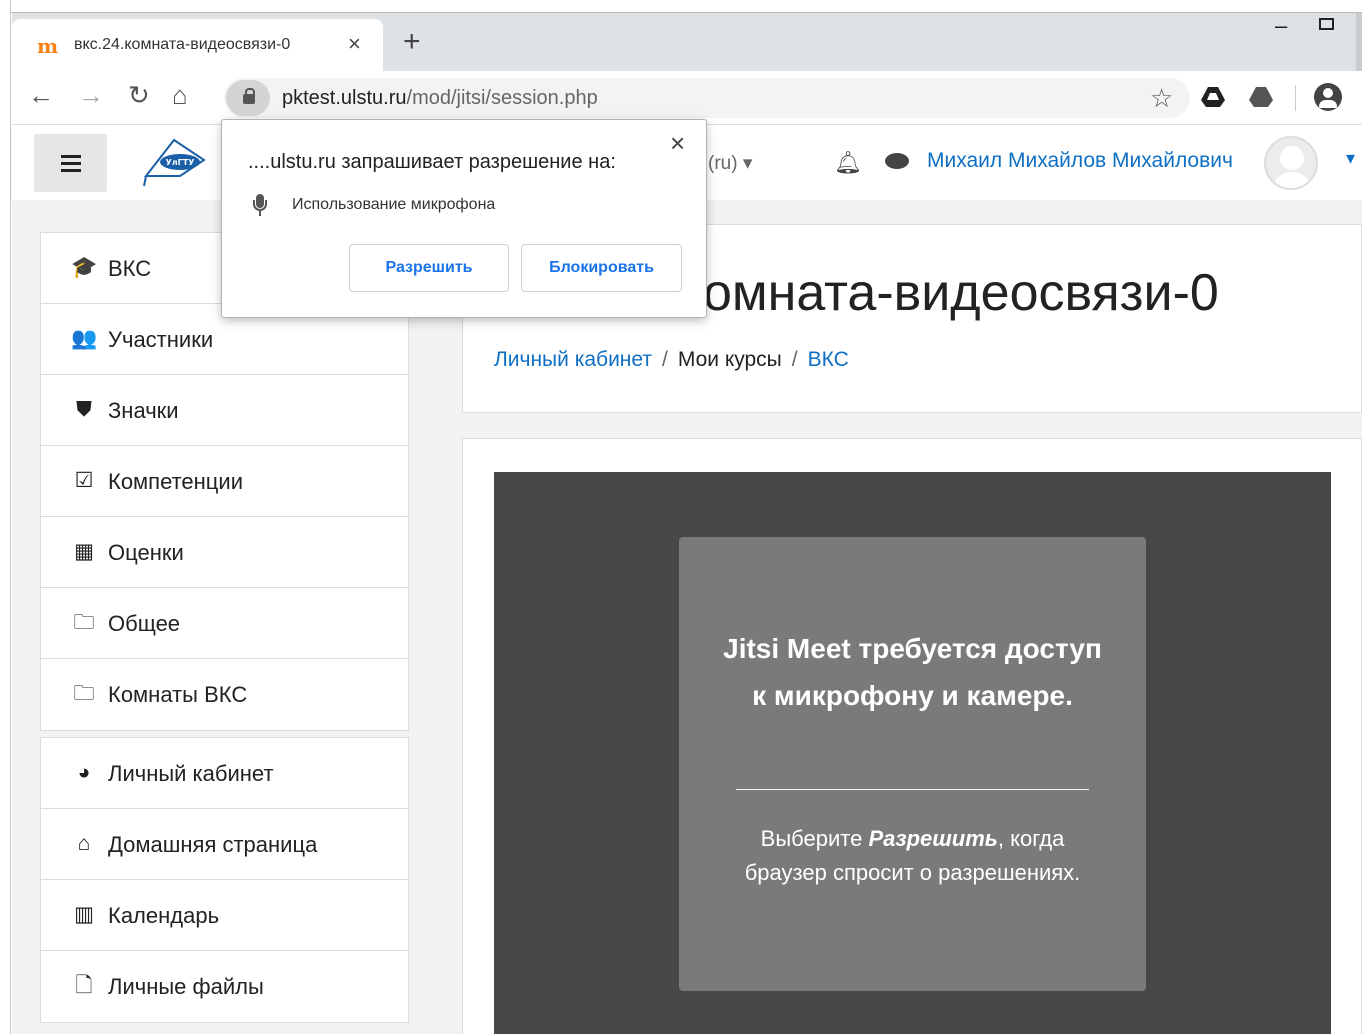  What do you see at coordinates (432, 162) in the screenshot?
I see `permission-dialog-title: ....ulstu.ru запрашивает разрешение на:` at bounding box center [432, 162].